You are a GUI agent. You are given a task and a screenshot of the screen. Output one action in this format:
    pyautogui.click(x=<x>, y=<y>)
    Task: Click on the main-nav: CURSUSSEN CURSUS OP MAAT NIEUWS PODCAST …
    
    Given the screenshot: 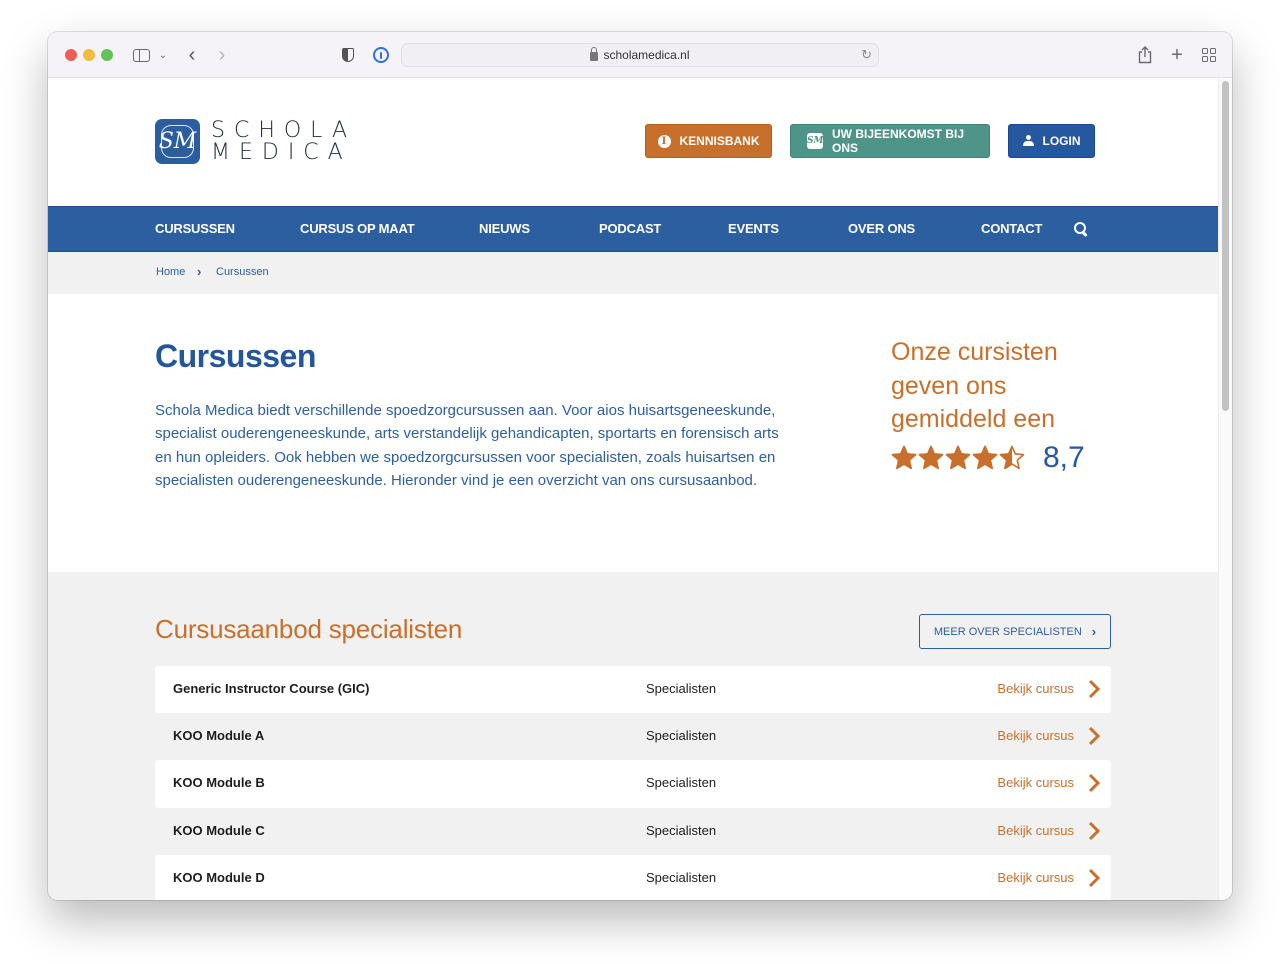 What is the action you would take?
    pyautogui.click(x=633, y=229)
    